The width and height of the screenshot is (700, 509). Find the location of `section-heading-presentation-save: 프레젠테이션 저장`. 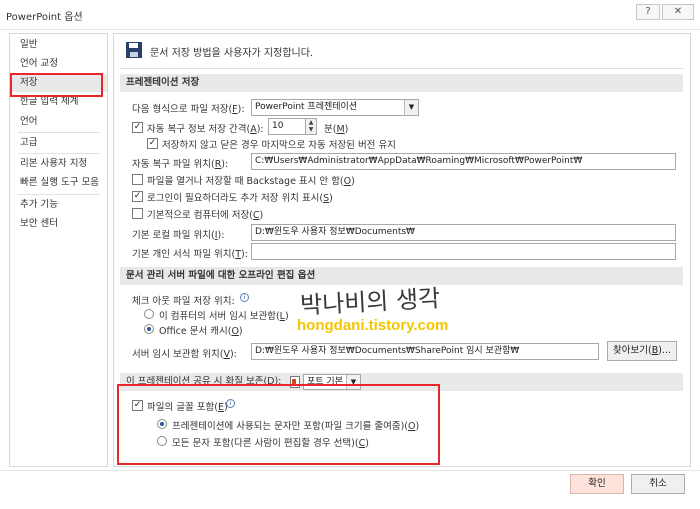

section-heading-presentation-save: 프레젠테이션 저장 is located at coordinates (401, 83).